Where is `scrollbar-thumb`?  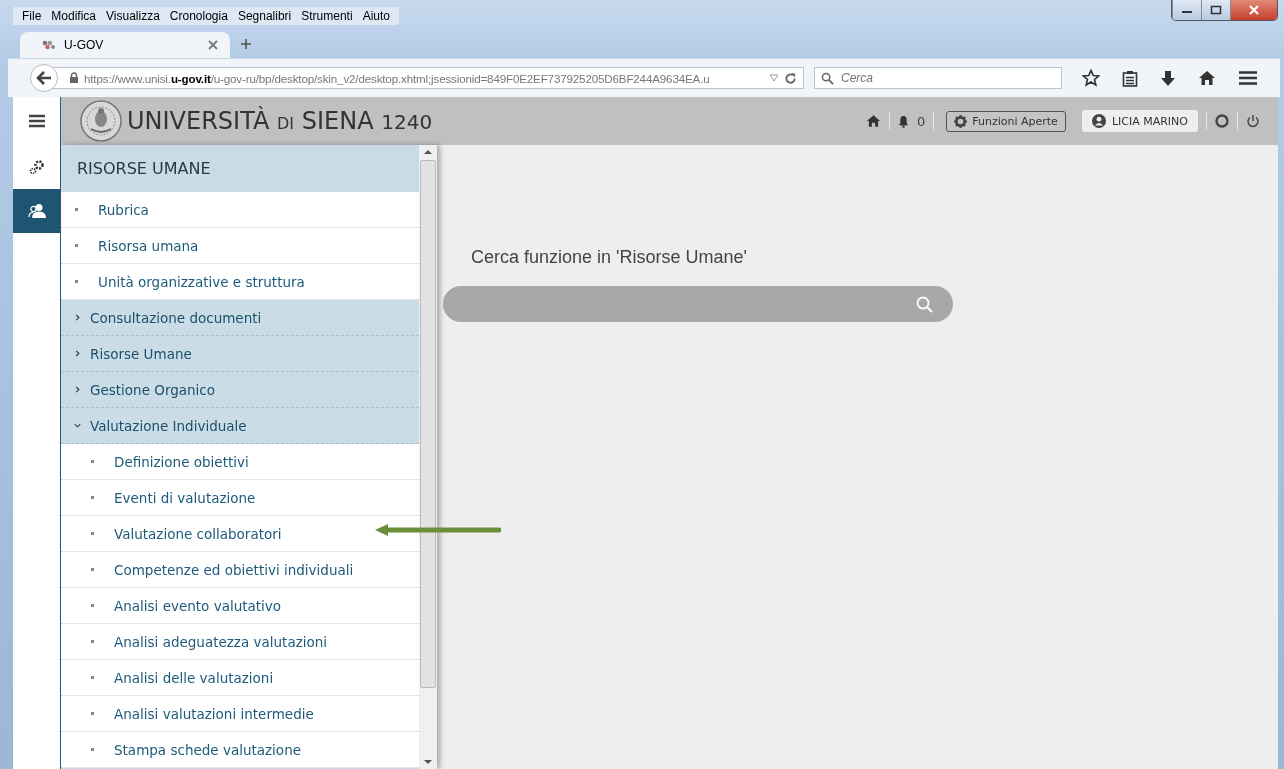 scrollbar-thumb is located at coordinates (428, 424).